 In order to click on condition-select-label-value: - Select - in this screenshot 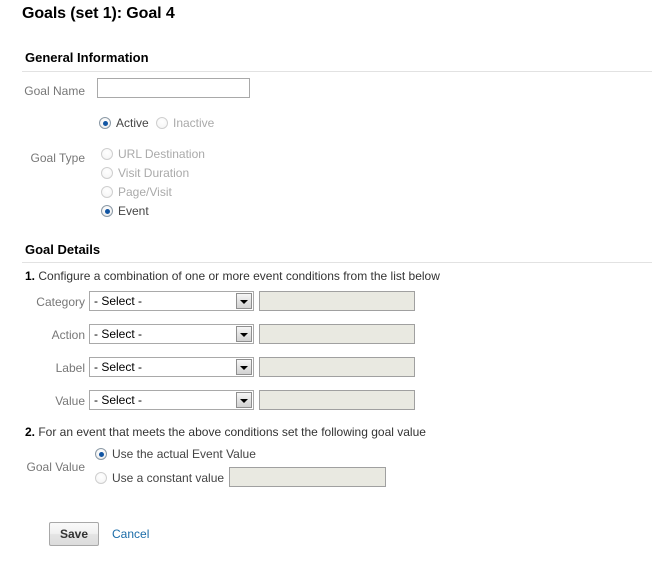, I will do `click(118, 367)`.